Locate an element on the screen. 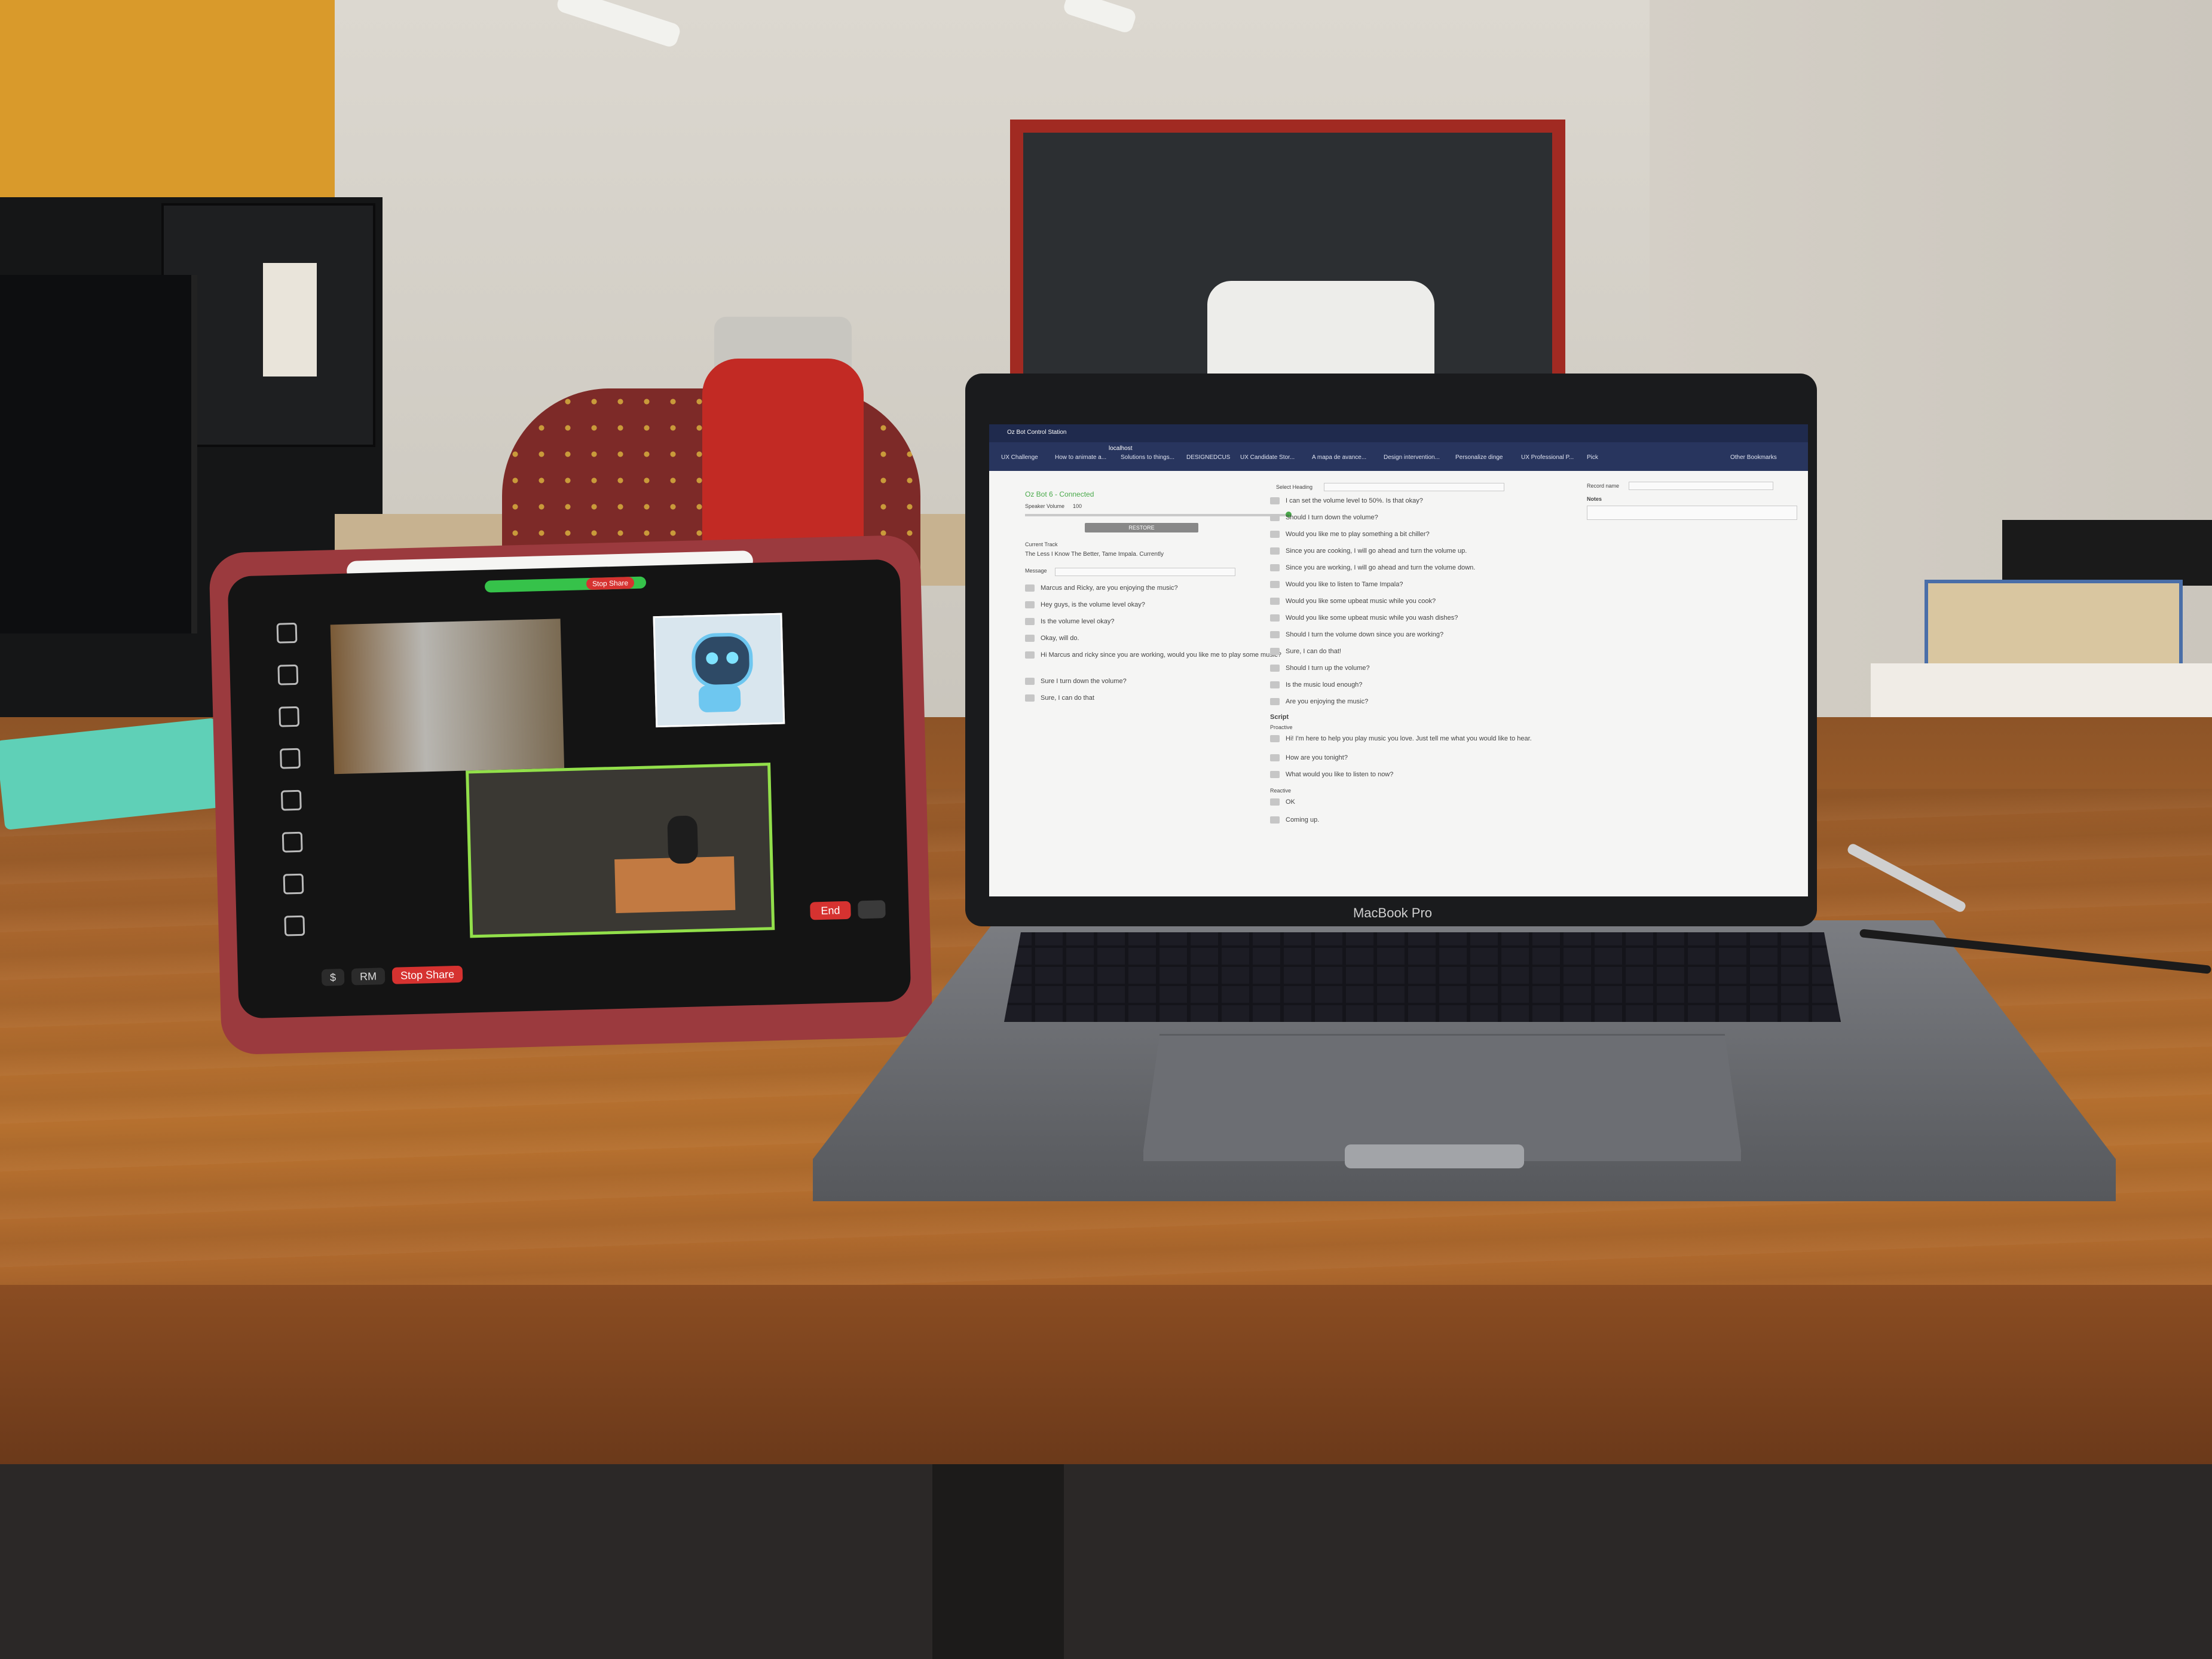  lamp-reflection is located at coordinates (1320, 334).